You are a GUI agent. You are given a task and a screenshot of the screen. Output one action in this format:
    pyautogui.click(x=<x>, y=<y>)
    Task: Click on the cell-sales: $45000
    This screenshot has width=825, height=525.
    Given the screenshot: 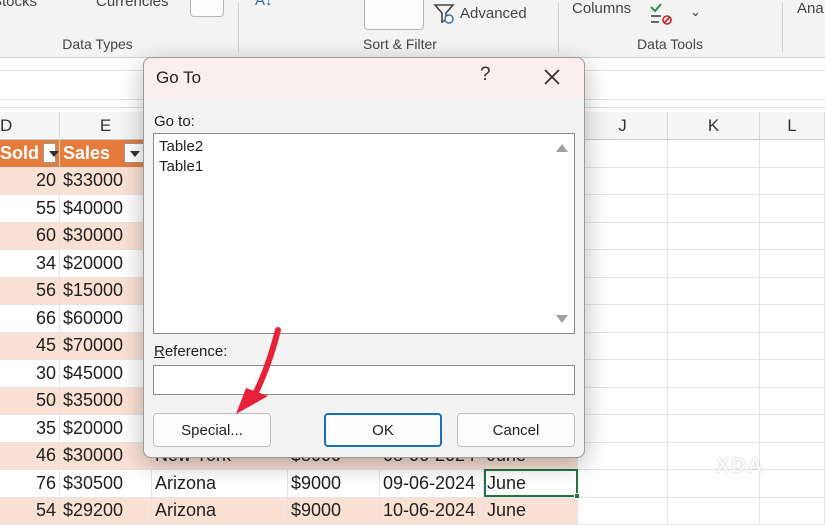 What is the action you would take?
    pyautogui.click(x=106, y=374)
    